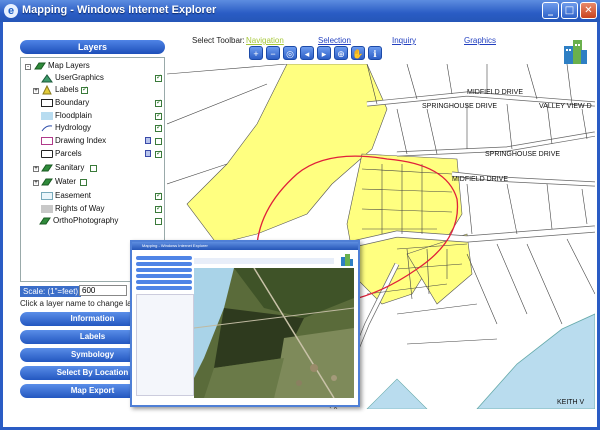  What do you see at coordinates (93, 168) in the screenshot?
I see `layer-checkbox-sanitary` at bounding box center [93, 168].